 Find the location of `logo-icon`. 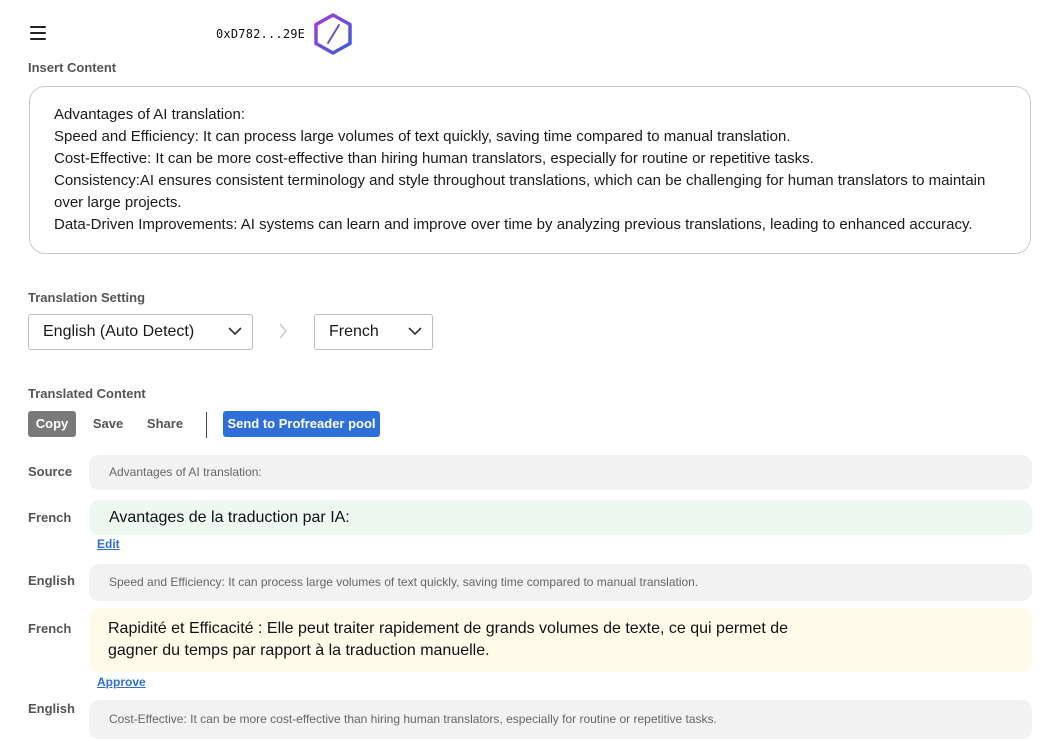

logo-icon is located at coordinates (333, 34).